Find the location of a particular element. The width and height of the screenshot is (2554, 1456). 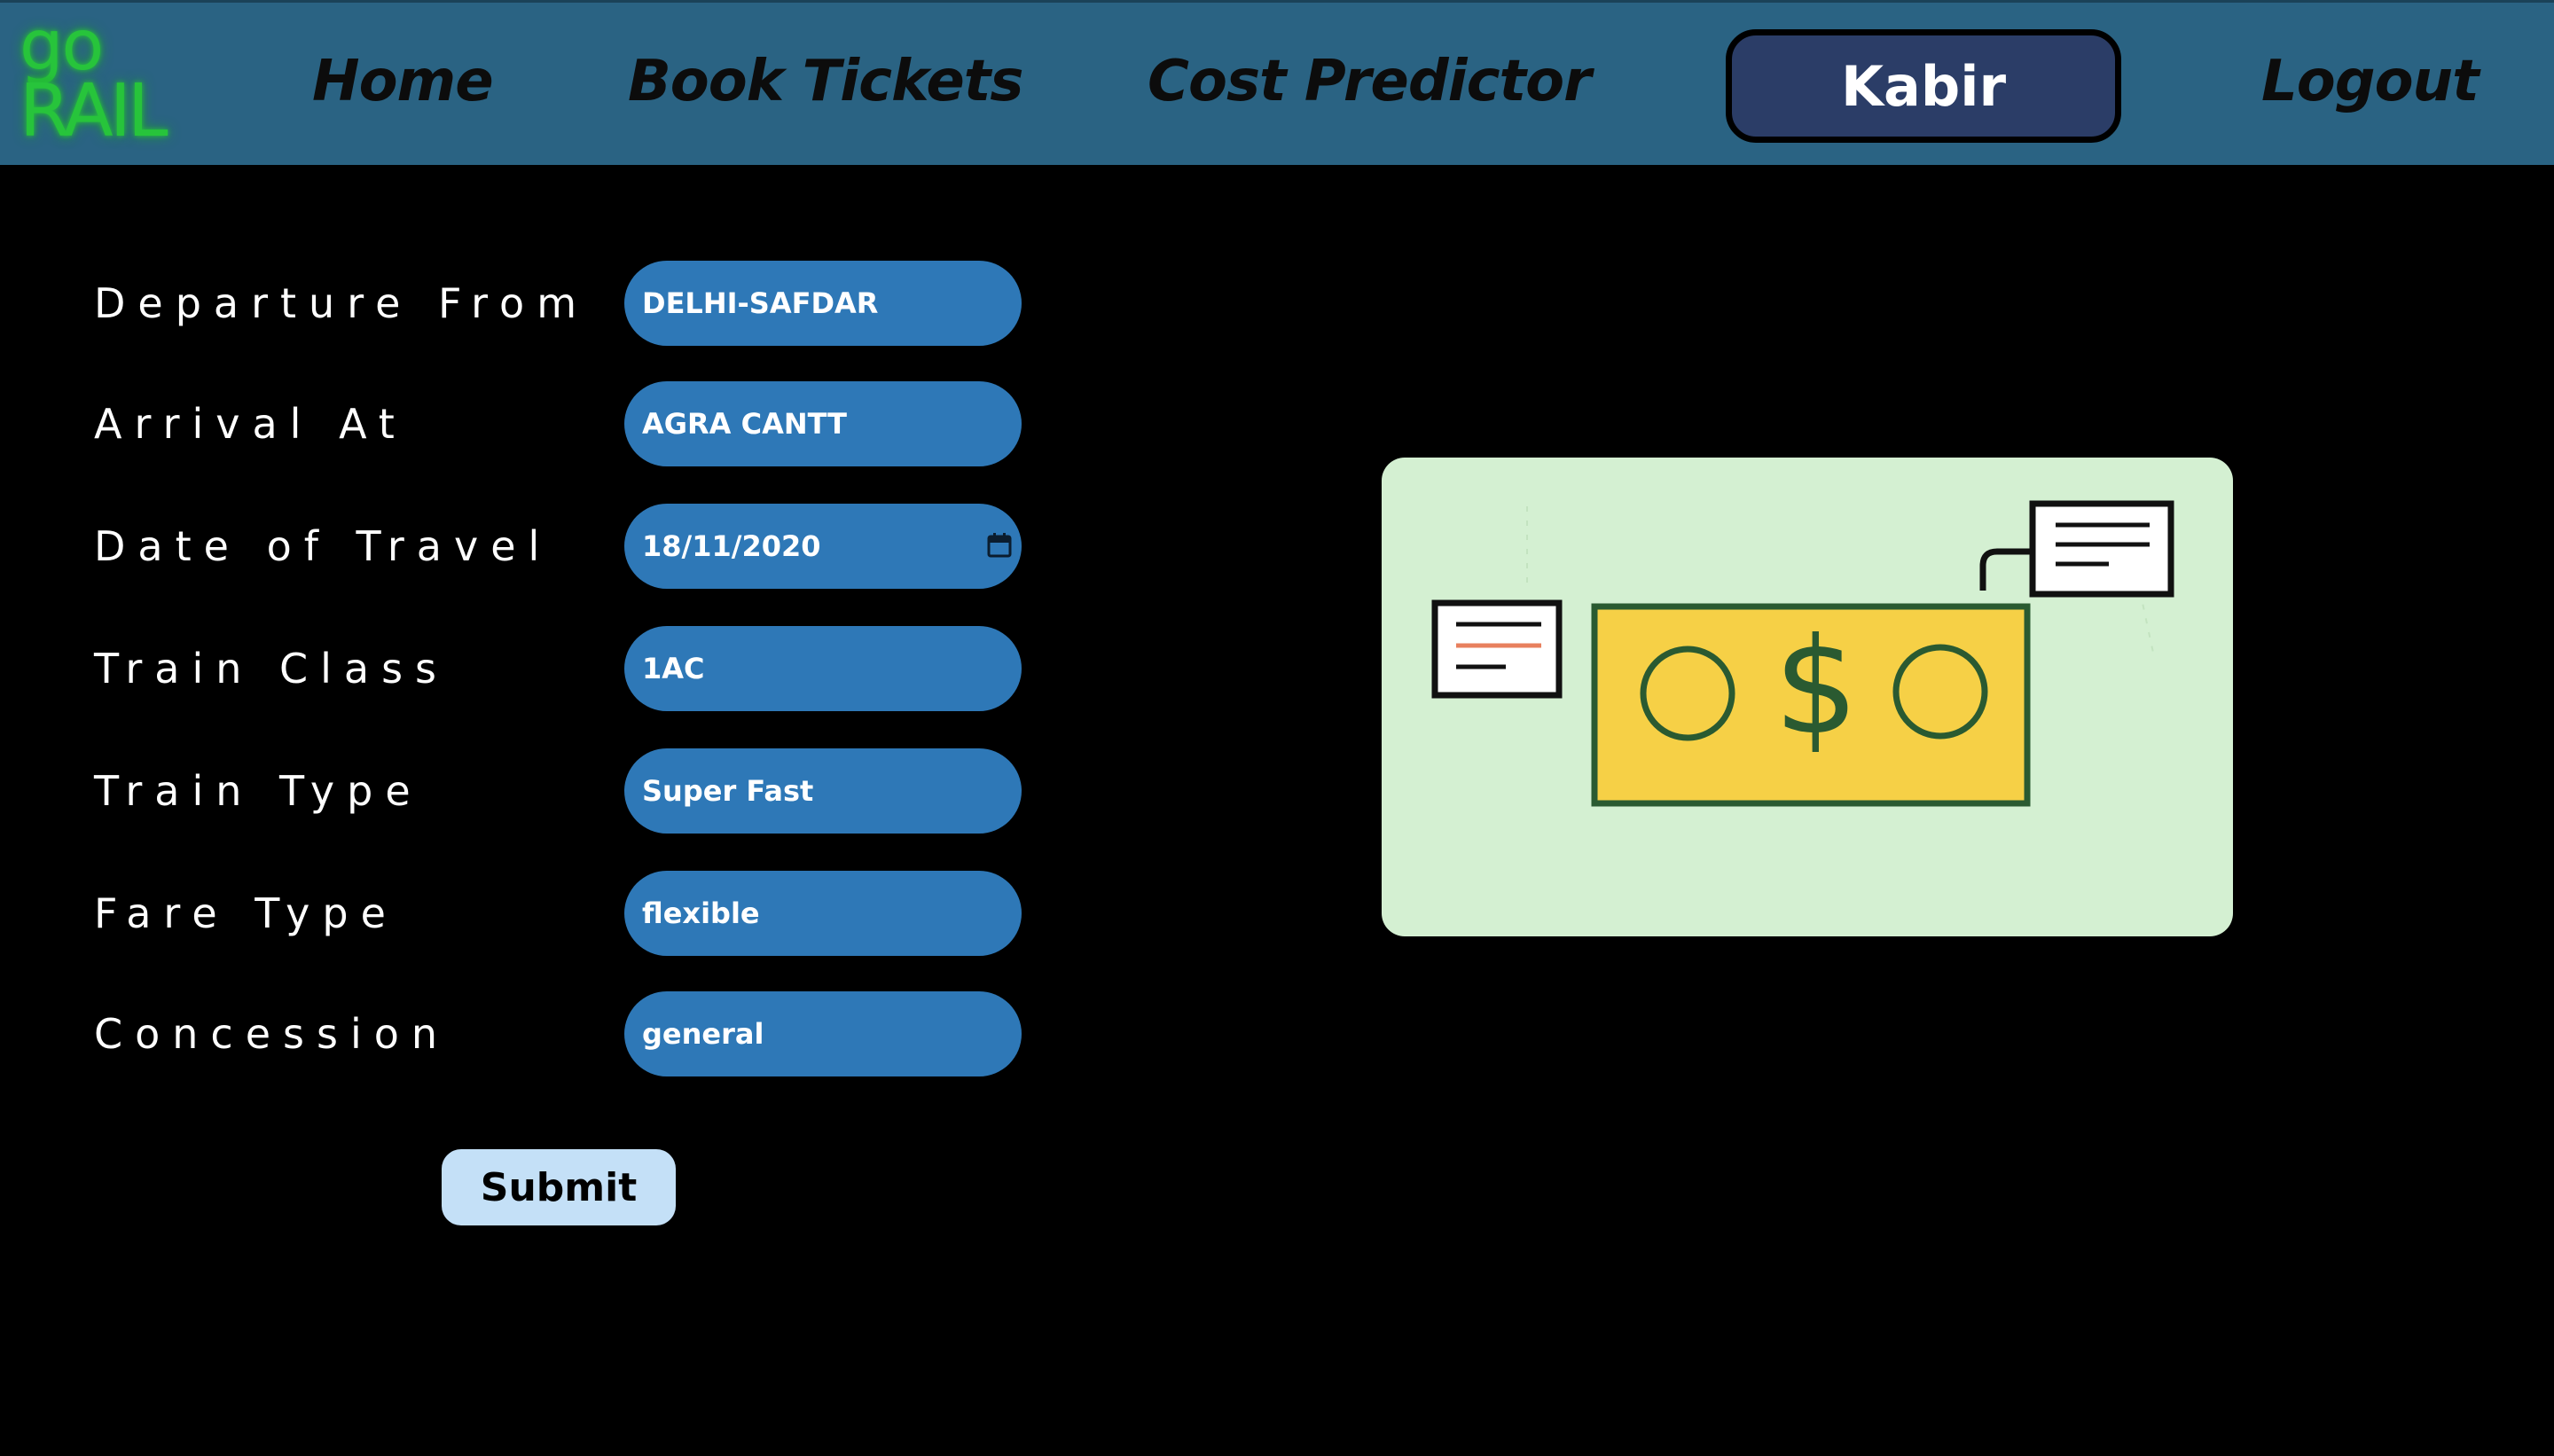

nav-cost-predictor-link: Cost Predictor is located at coordinates (1370, 81).